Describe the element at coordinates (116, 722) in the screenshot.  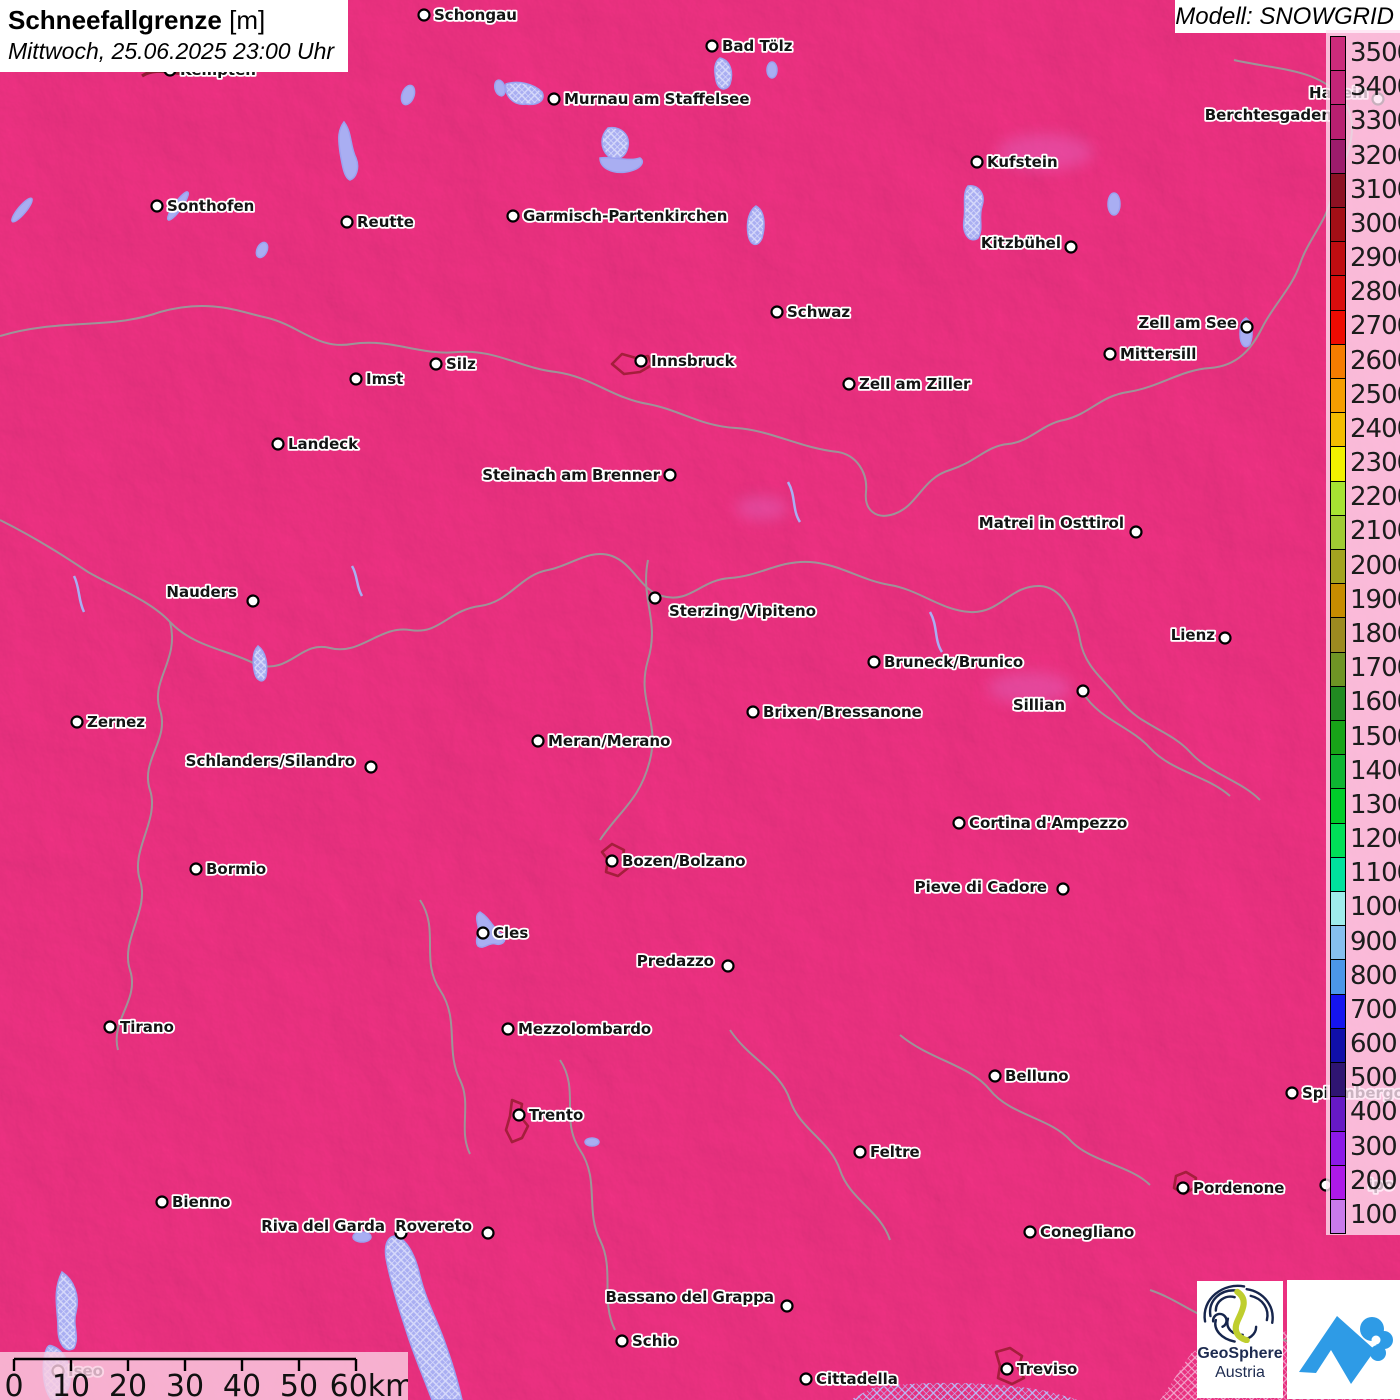
I see `city-label: Zernez` at that location.